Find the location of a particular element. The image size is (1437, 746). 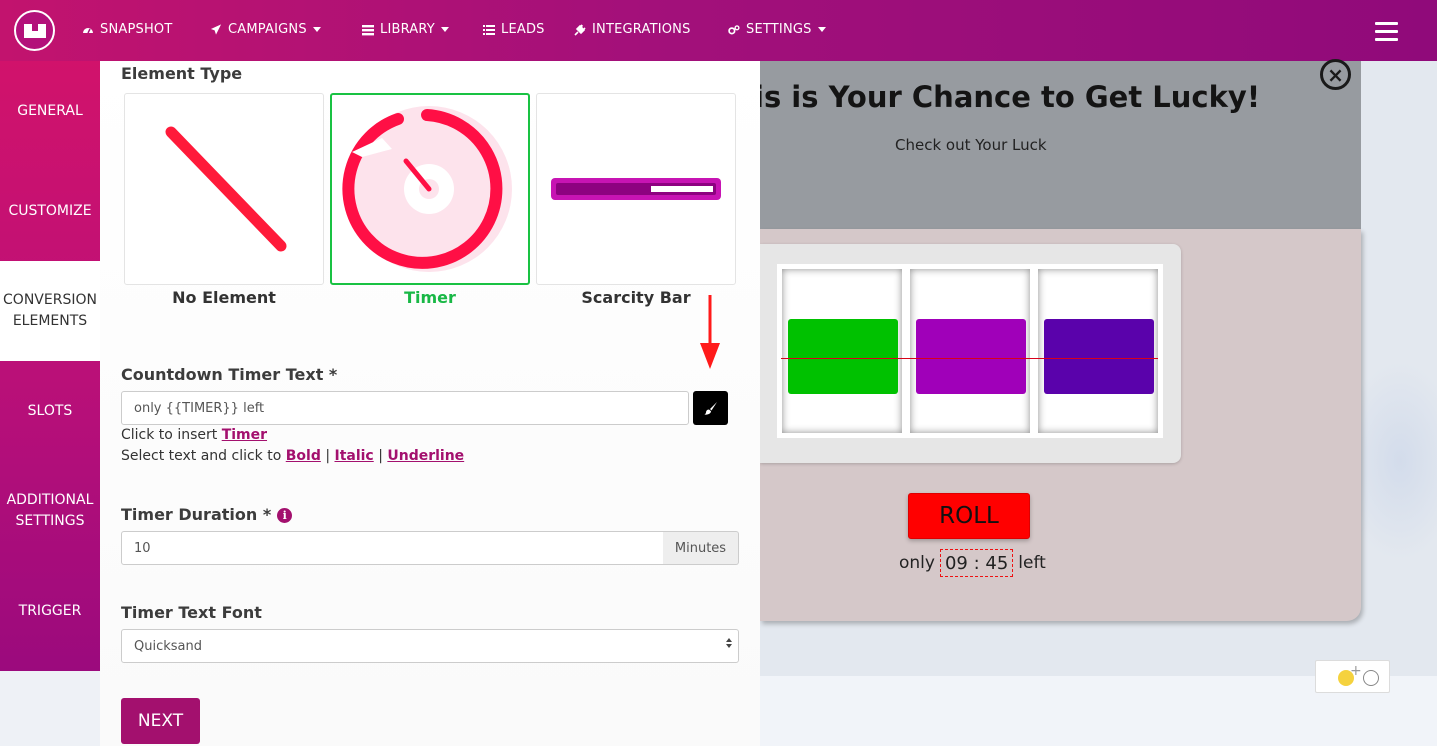

nav-integrations-label: INTEGRATIONS is located at coordinates (641, 29).